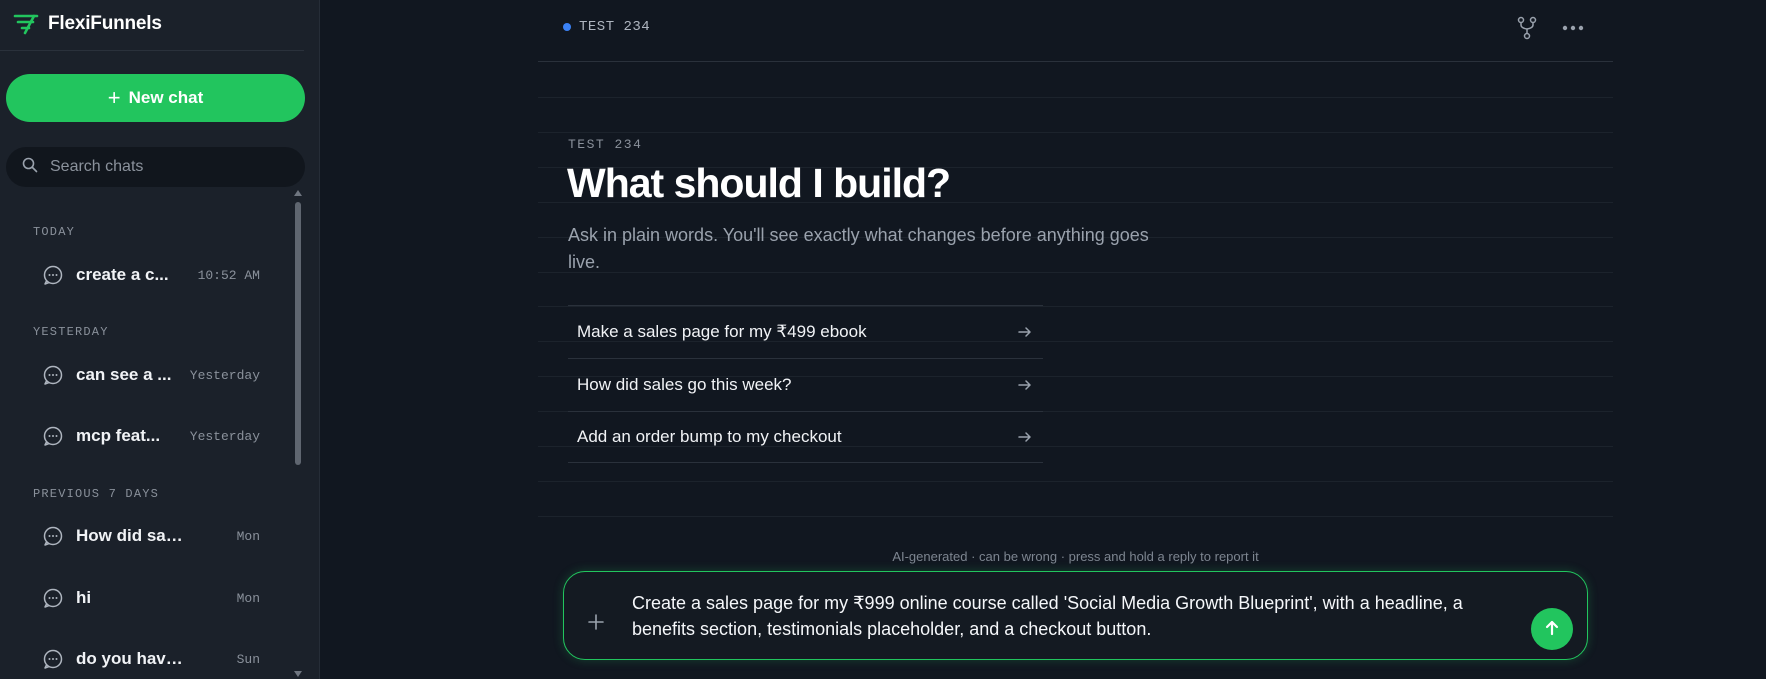 The height and width of the screenshot is (679, 1766). Describe the element at coordinates (165, 167) in the screenshot. I see `search-input` at that location.